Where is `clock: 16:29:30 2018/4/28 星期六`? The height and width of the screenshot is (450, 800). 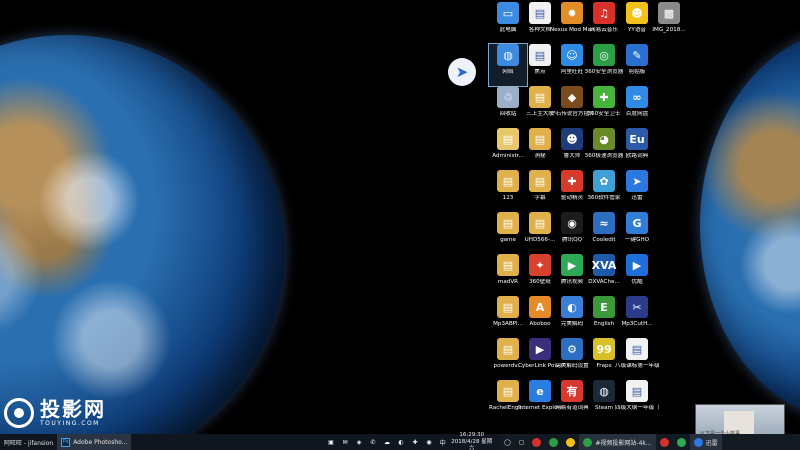 clock: 16:29:30 2018/4/28 星期六 is located at coordinates (472, 441).